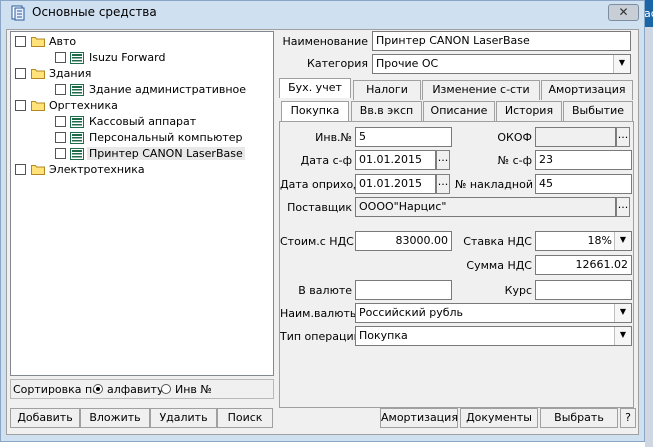 Image resolution: width=653 pixels, height=447 pixels. What do you see at coordinates (583, 160) in the screenshot?
I see `num-sf-input: 23` at bounding box center [583, 160].